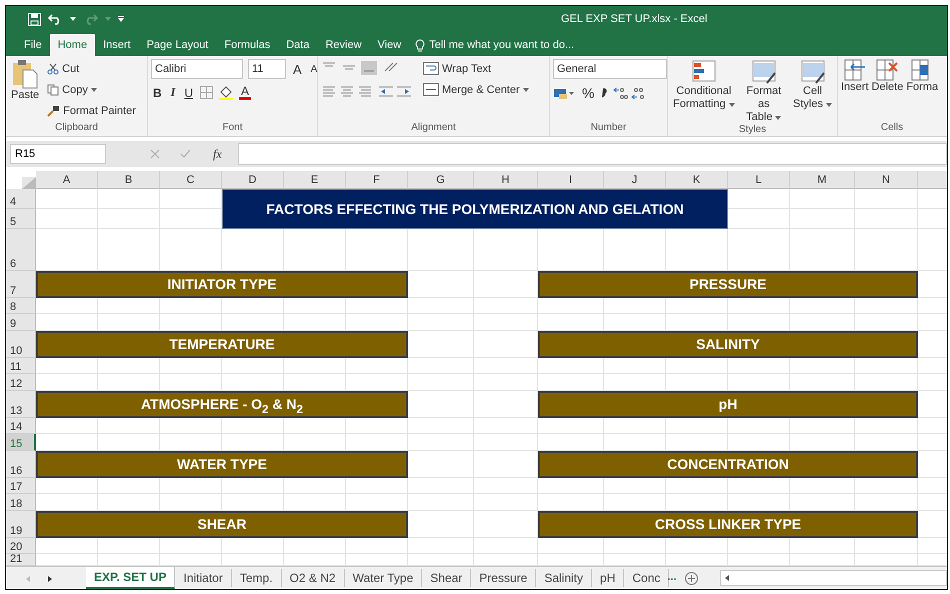  What do you see at coordinates (564, 93) in the screenshot?
I see `currency-icon` at bounding box center [564, 93].